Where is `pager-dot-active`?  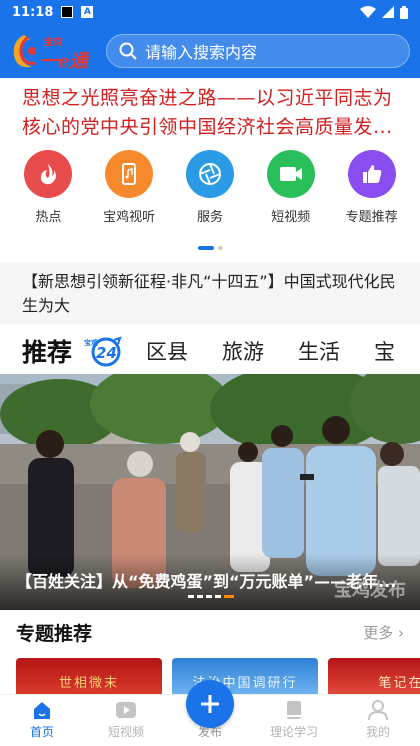 pager-dot-active is located at coordinates (205, 248).